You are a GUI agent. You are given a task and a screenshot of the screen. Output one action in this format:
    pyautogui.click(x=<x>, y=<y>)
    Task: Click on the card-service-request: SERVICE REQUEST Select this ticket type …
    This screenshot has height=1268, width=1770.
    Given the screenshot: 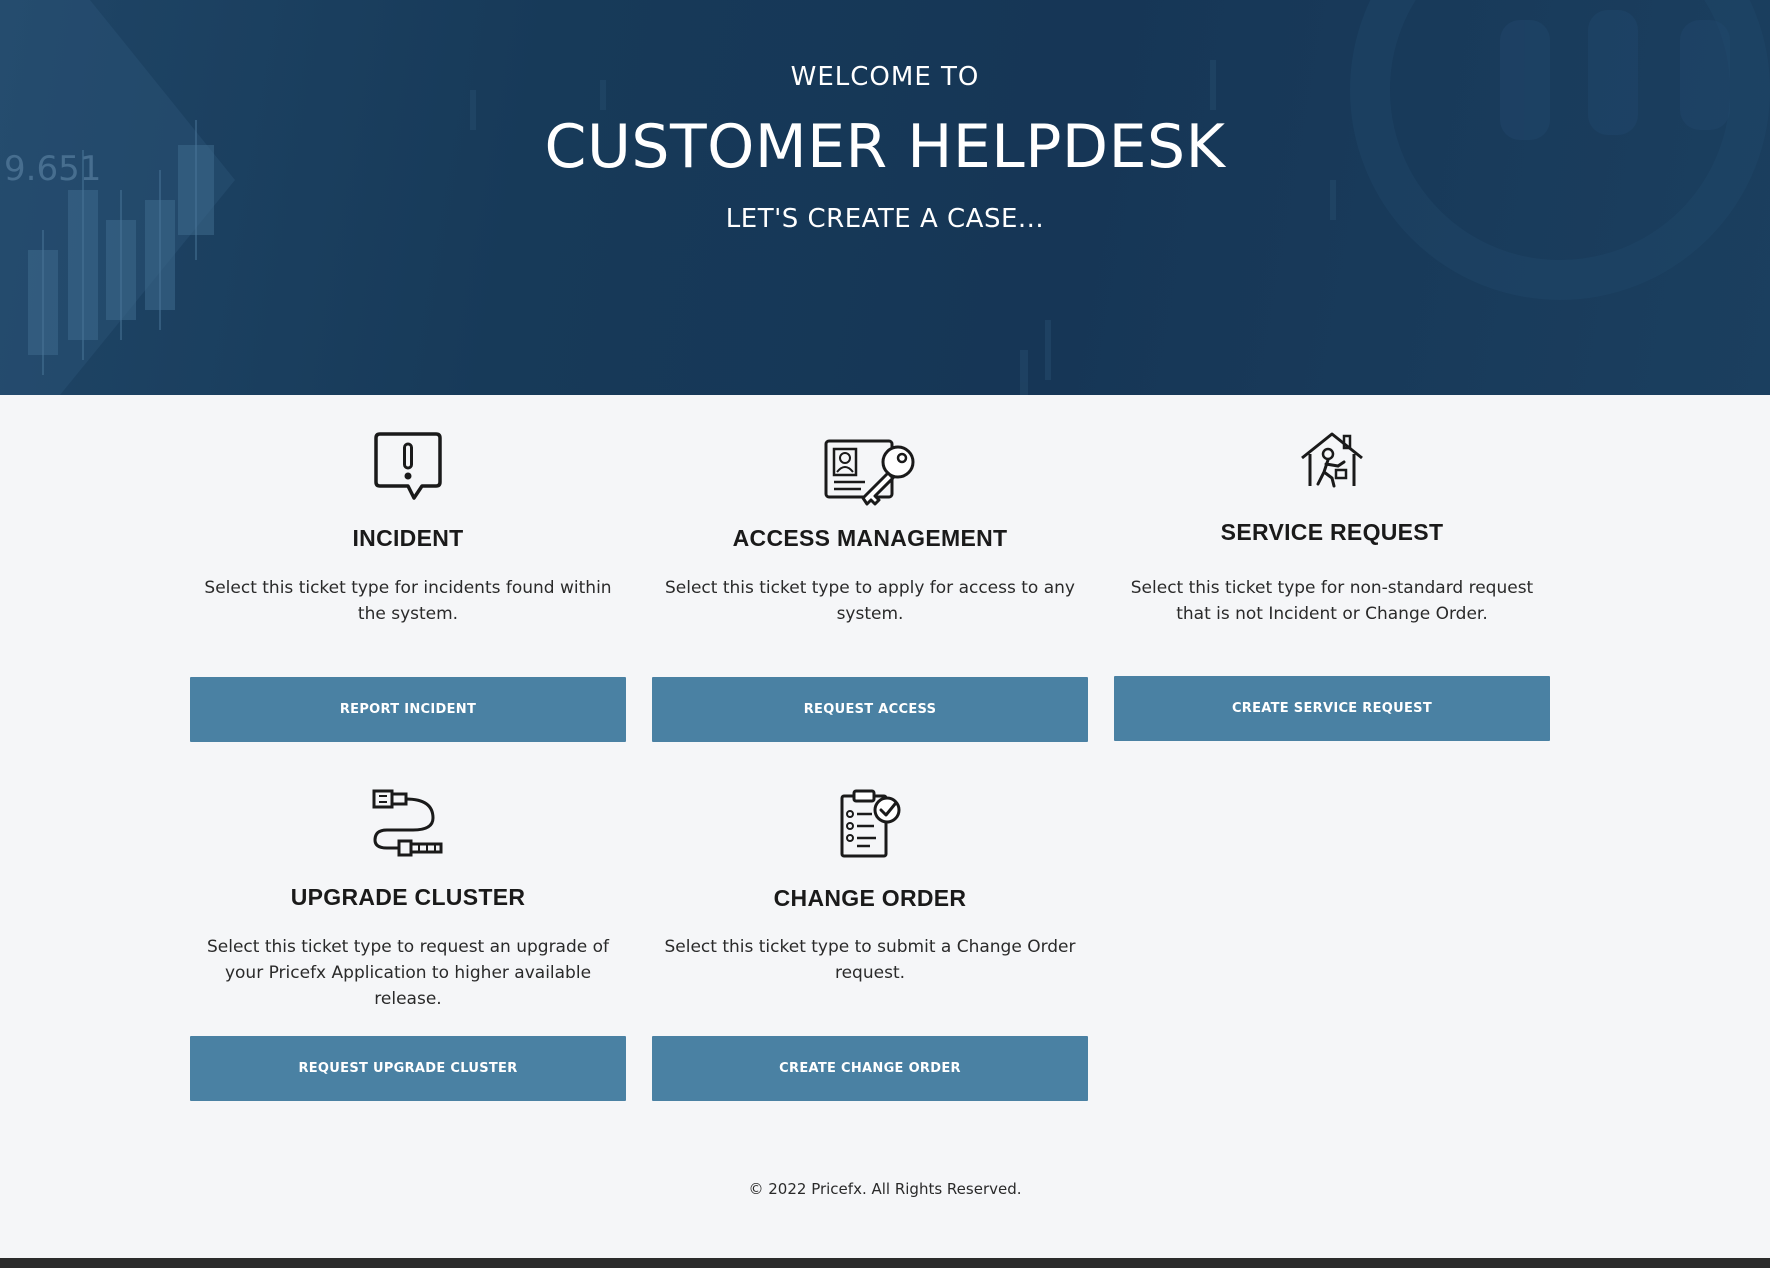 What is the action you would take?
    pyautogui.click(x=1332, y=581)
    